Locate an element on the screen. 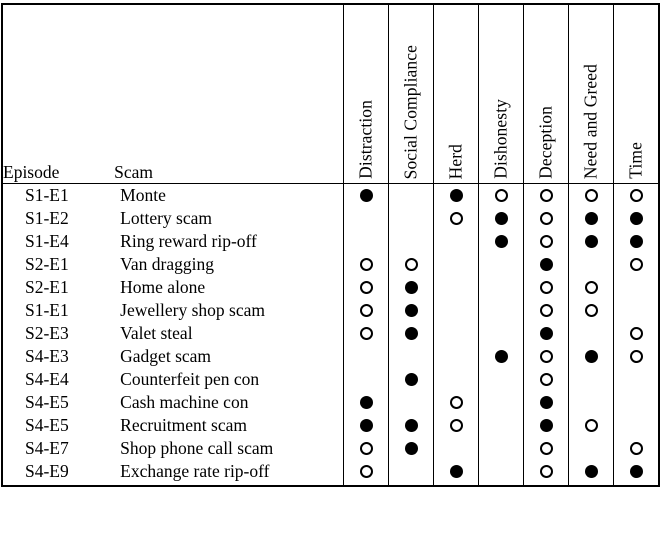 The height and width of the screenshot is (552, 661). cell-scam: Cash machine con is located at coordinates (229, 402).